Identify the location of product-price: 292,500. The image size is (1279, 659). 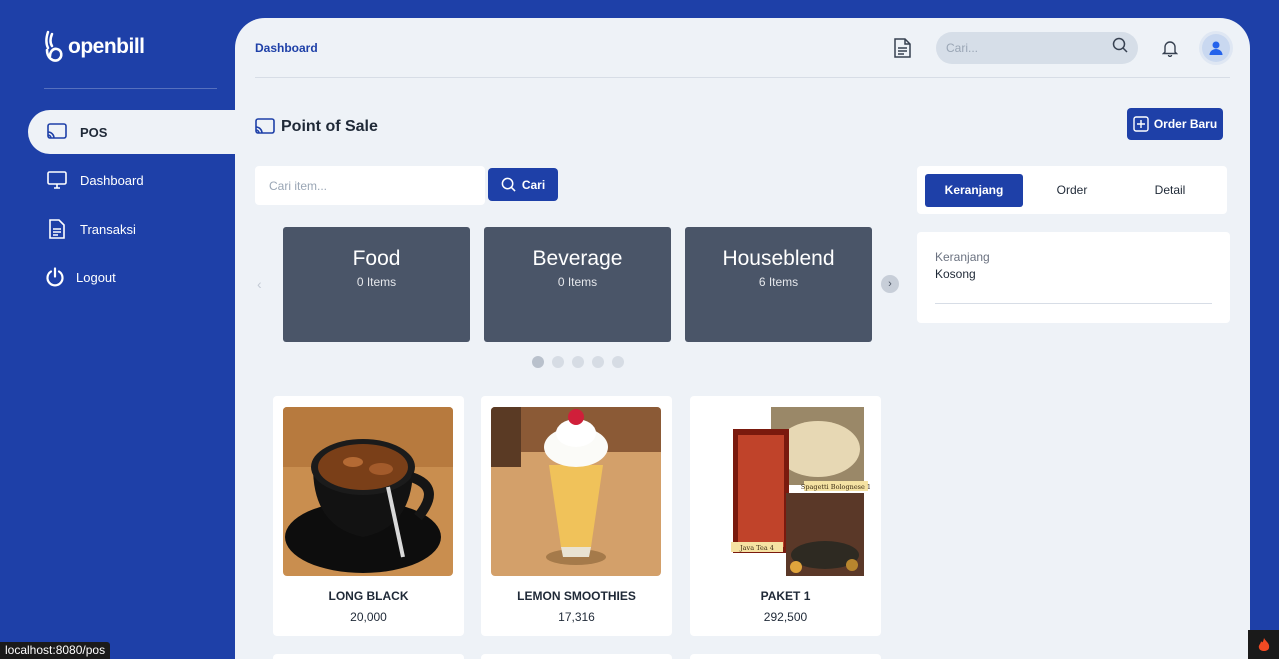
(785, 617).